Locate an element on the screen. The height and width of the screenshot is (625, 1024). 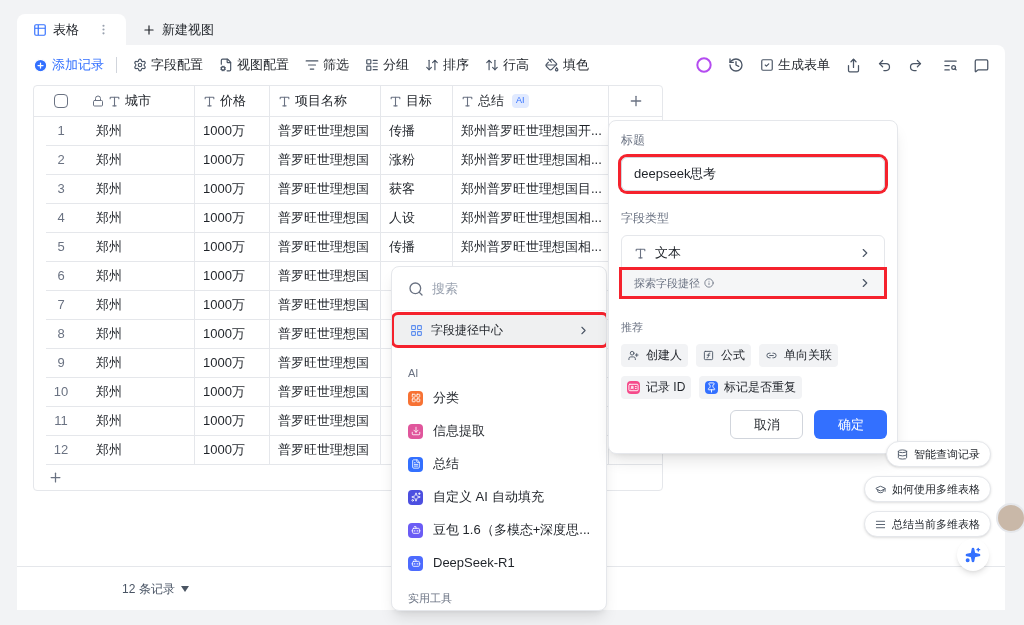
toolbar-button: 填色 is located at coordinates (567, 65).